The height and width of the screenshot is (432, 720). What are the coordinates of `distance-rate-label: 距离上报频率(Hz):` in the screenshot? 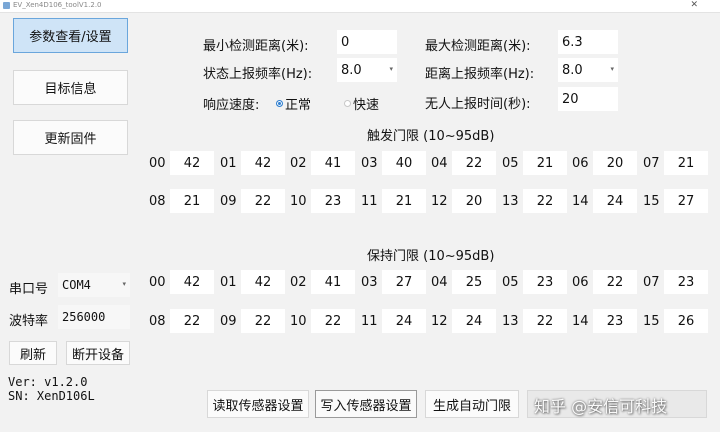 It's located at (480, 74).